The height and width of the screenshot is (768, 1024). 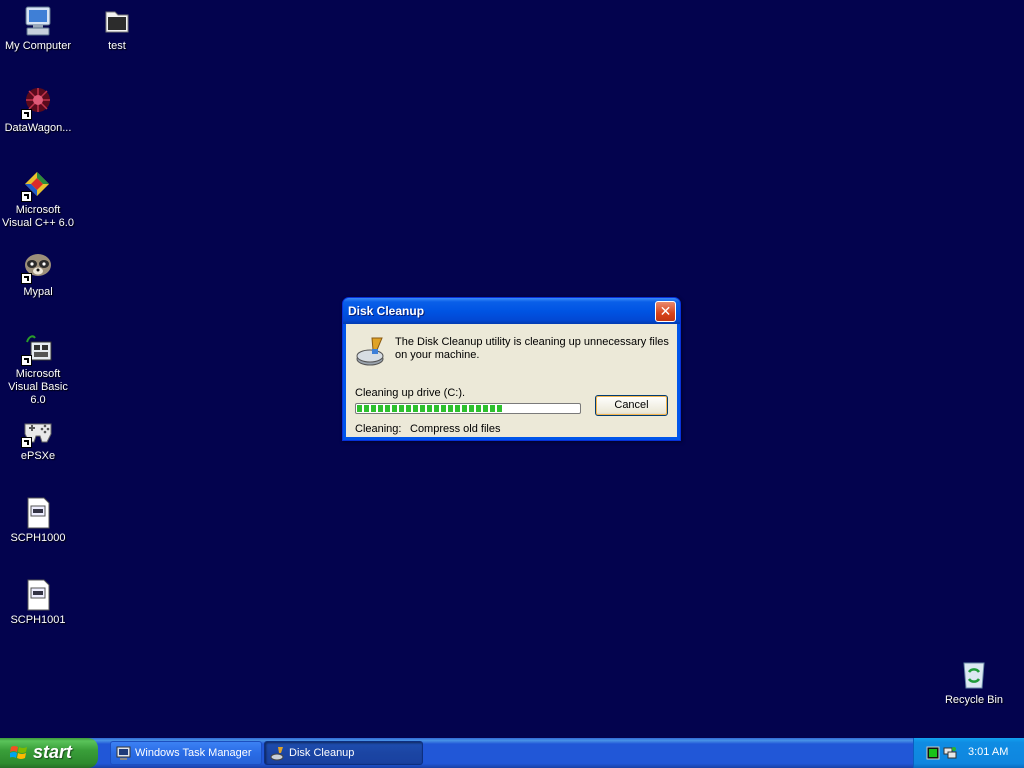 I want to click on task-manager-icon, so click(x=123, y=753).